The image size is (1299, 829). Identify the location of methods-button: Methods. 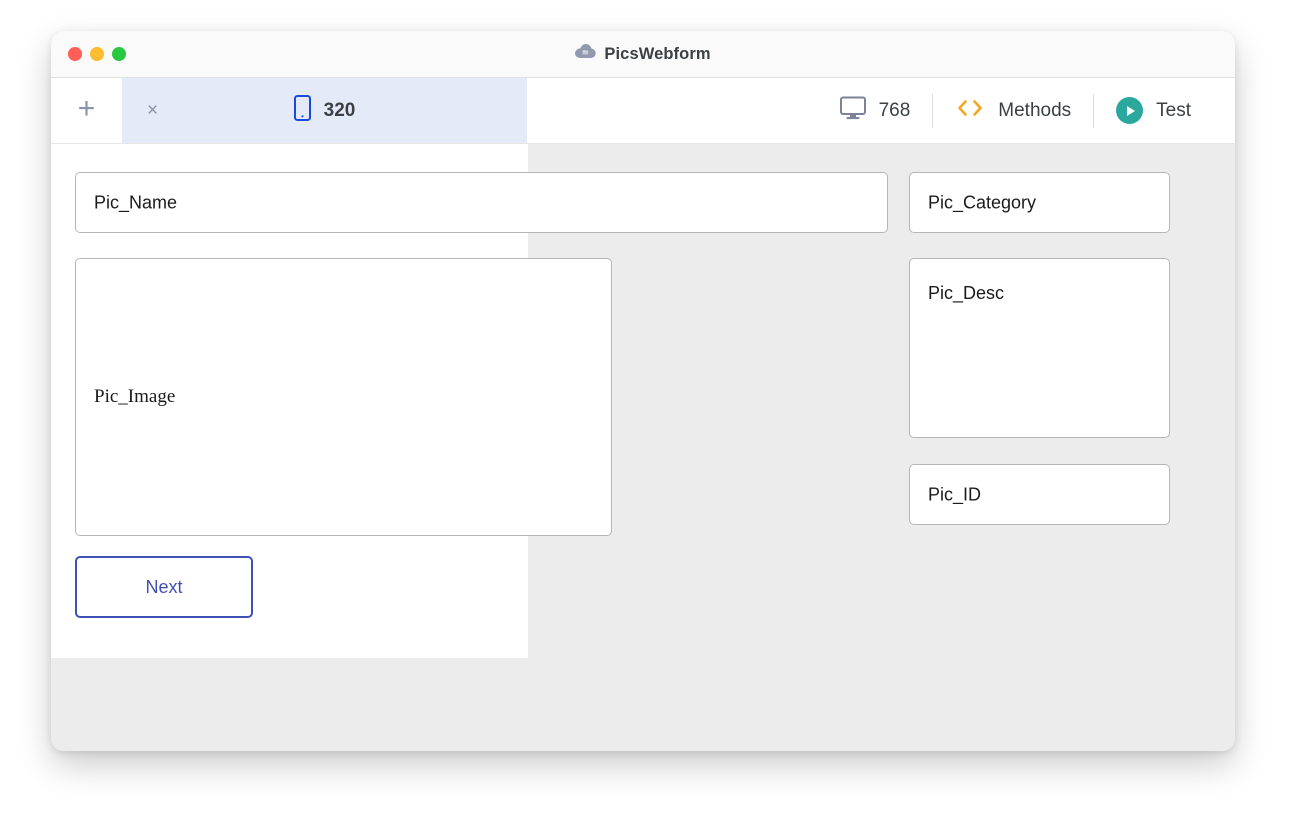
(1013, 111).